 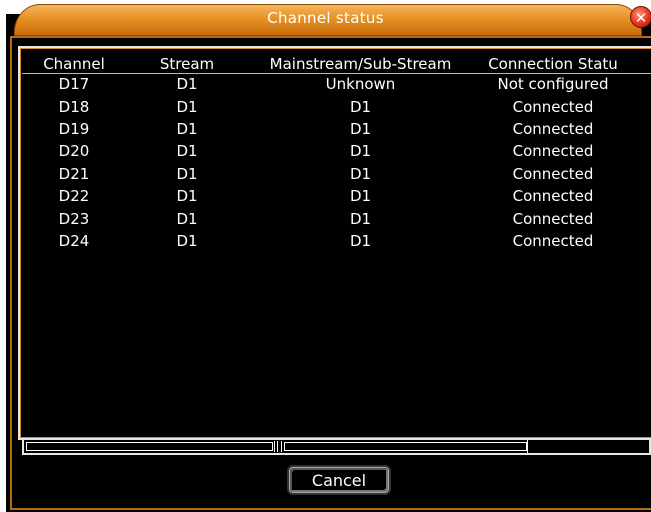 I want to click on table-row: D21 D1 D1 Connected, so click(x=327, y=174).